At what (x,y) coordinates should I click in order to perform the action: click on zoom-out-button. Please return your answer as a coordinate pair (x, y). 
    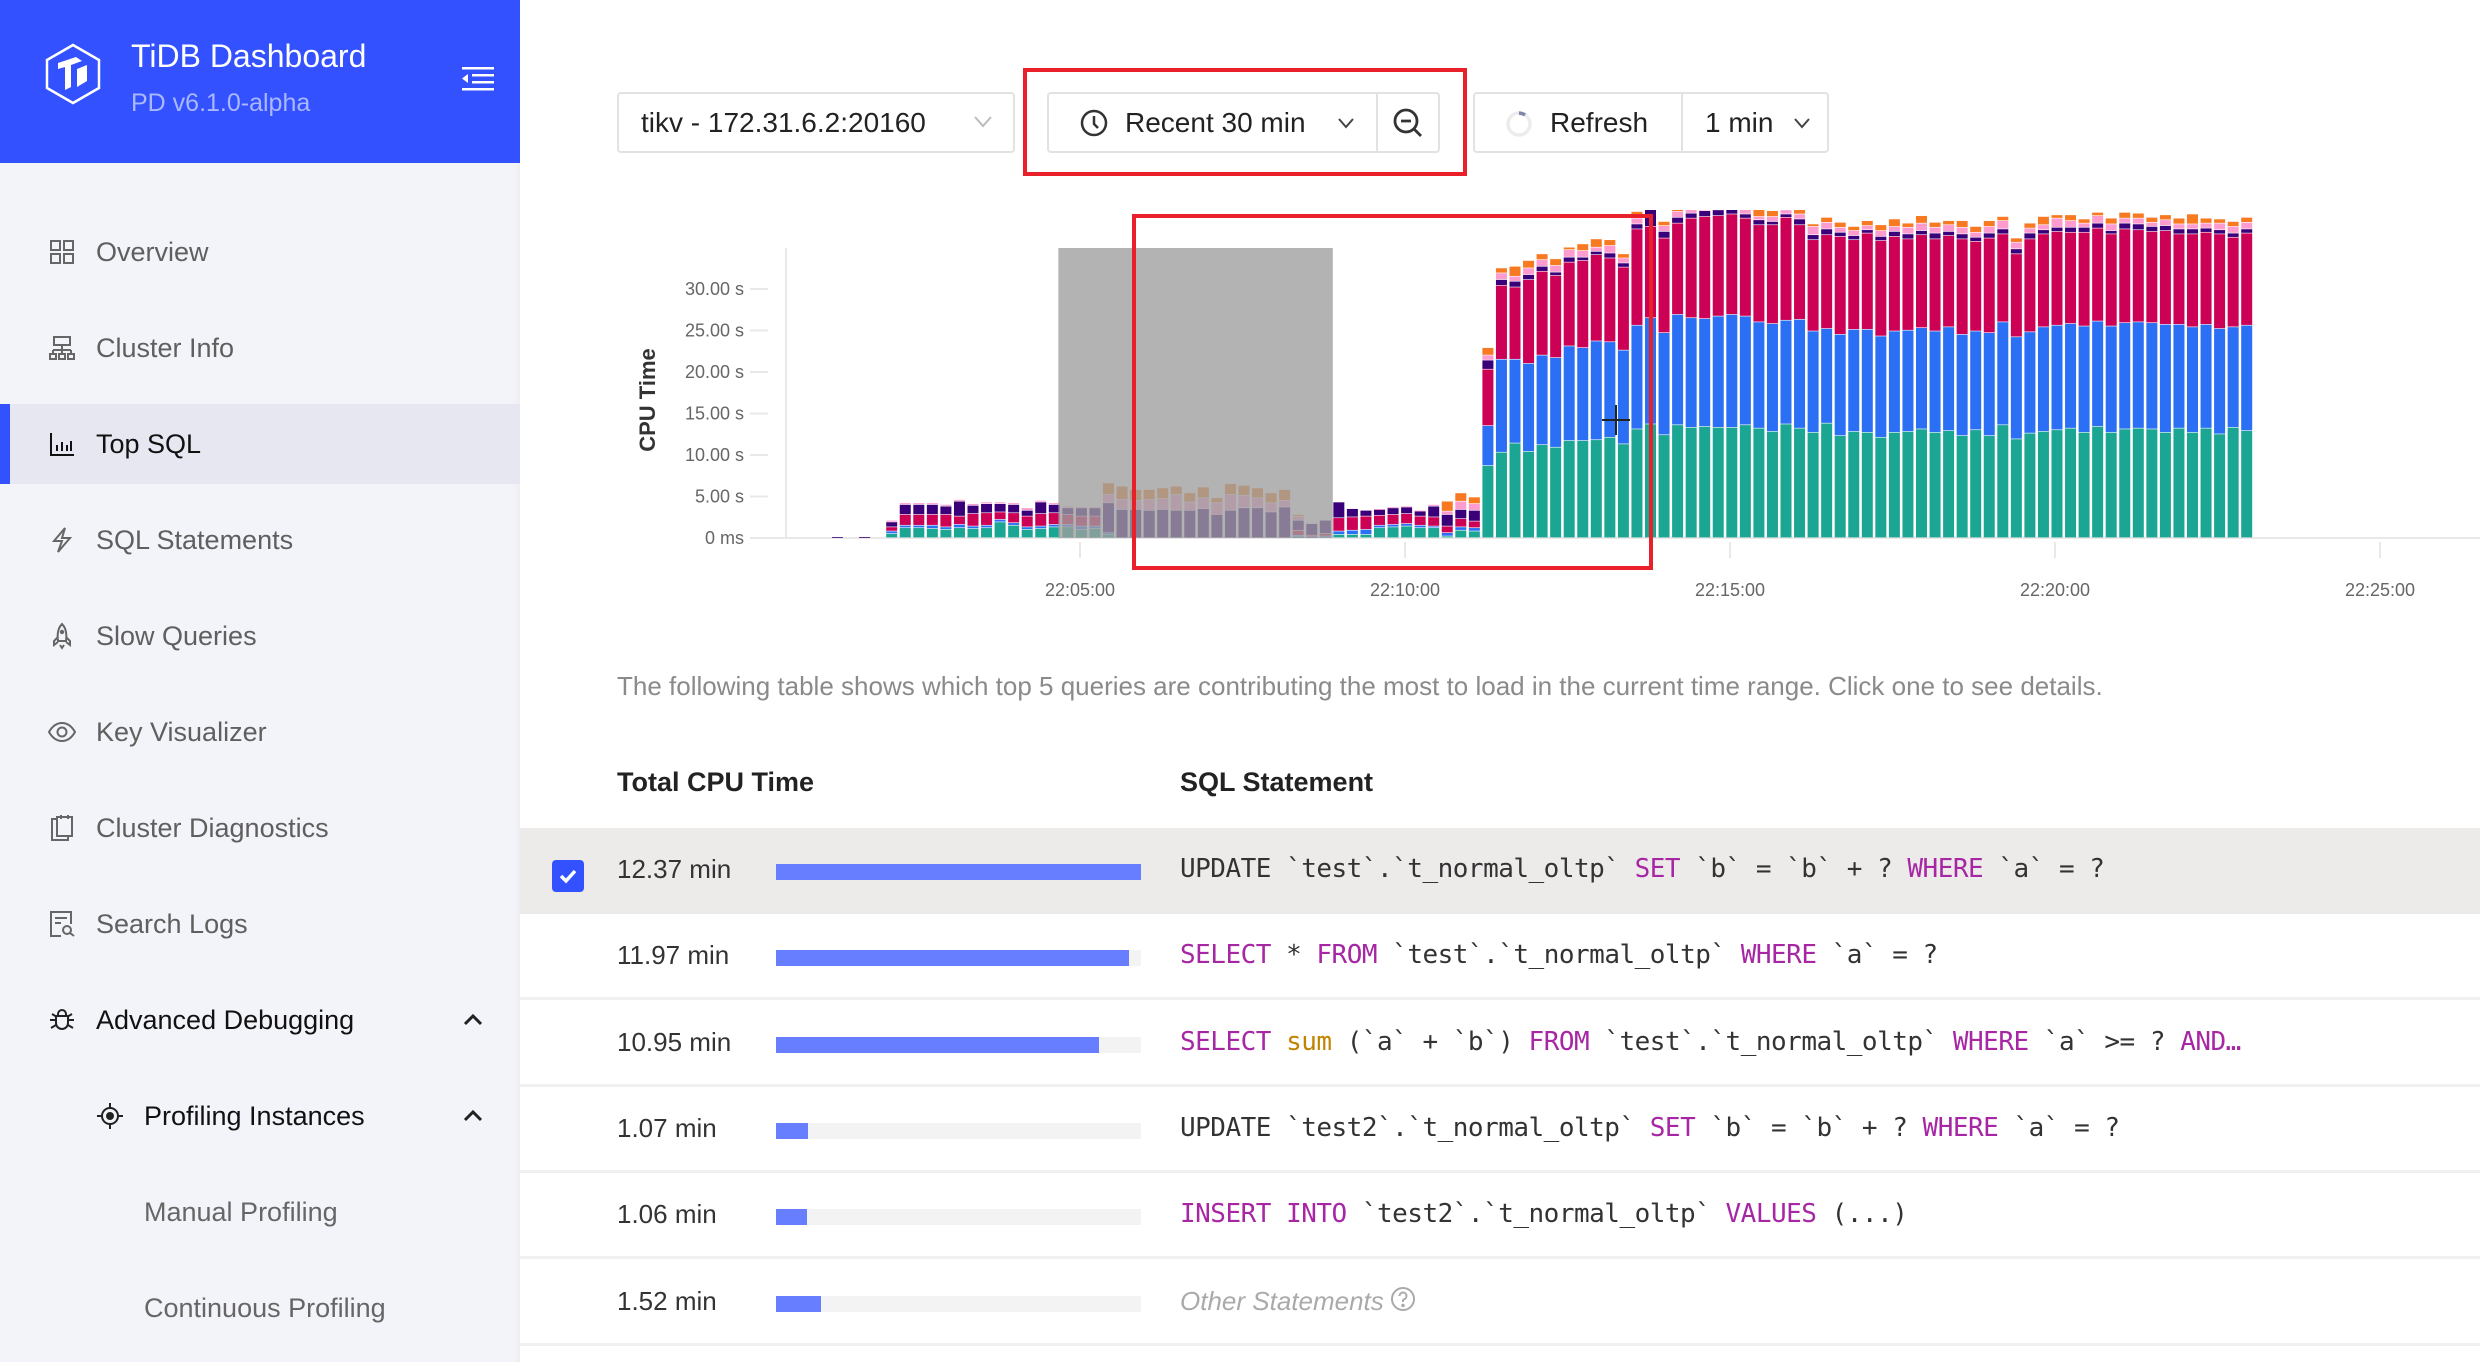
    Looking at the image, I should click on (1407, 122).